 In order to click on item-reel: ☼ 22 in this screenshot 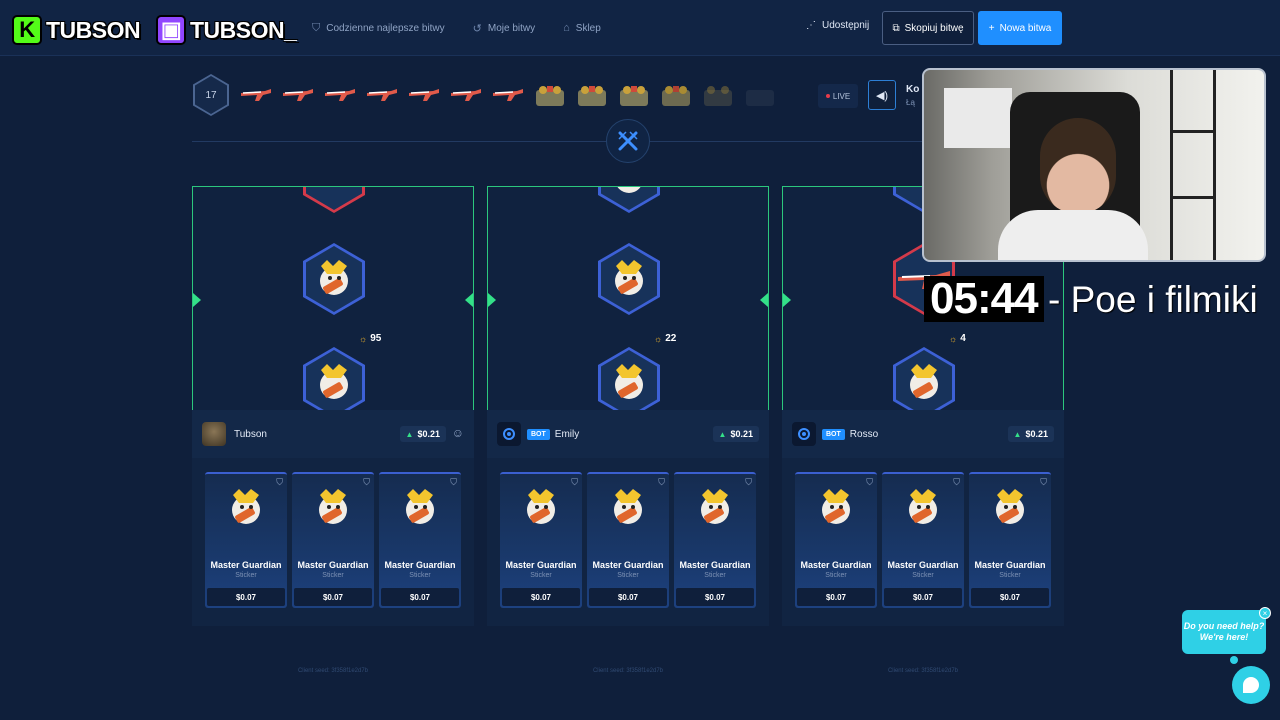, I will do `click(628, 298)`.